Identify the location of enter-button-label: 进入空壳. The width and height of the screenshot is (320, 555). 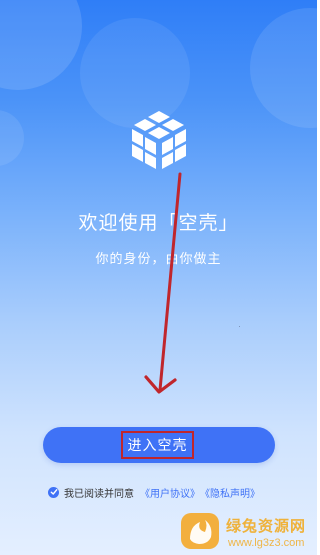
(157, 445).